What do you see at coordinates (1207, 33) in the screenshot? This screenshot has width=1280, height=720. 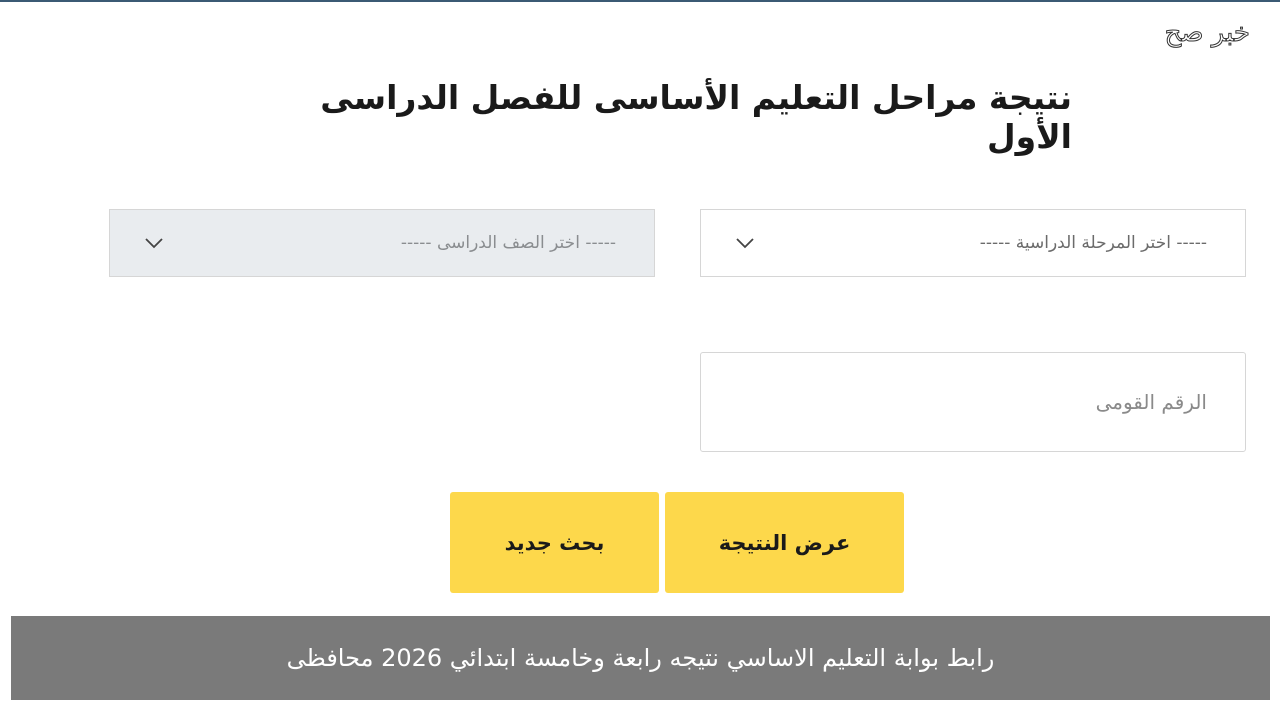 I see `watermark-logo: خبر صح` at bounding box center [1207, 33].